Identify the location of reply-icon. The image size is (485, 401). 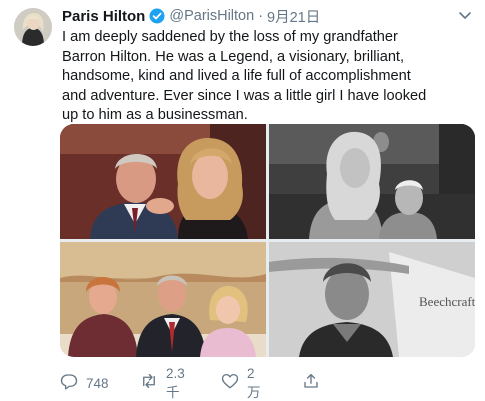
(69, 383).